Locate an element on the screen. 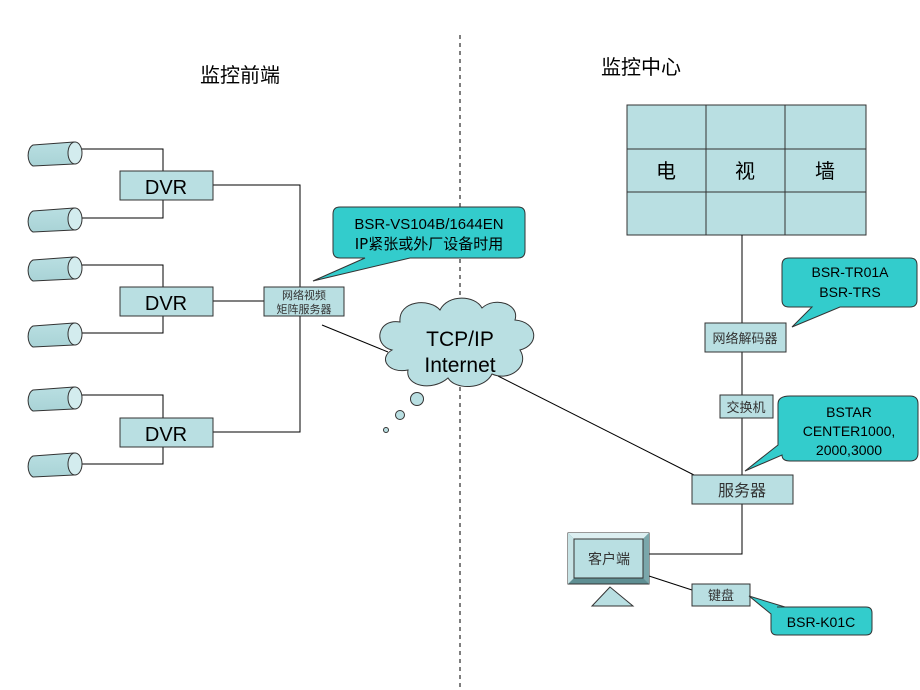 This screenshot has height=690, width=920. callout-matrix-line2: IP紧张或外厂设备时用 is located at coordinates (429, 244).